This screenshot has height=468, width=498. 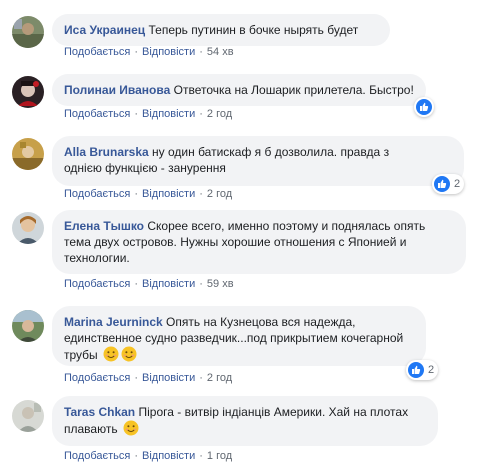 I want to click on comment-actions: Подобається · Відповісти · 59 хв, so click(x=149, y=284).